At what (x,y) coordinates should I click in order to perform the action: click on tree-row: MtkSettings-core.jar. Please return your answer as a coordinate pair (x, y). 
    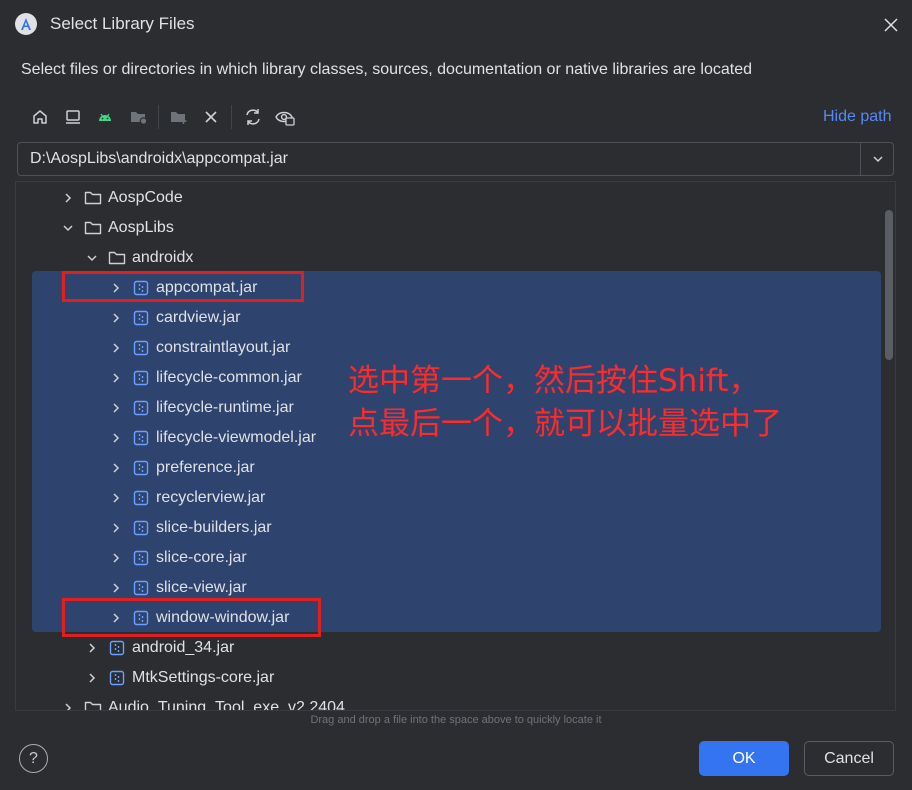
    Looking at the image, I should click on (179, 678).